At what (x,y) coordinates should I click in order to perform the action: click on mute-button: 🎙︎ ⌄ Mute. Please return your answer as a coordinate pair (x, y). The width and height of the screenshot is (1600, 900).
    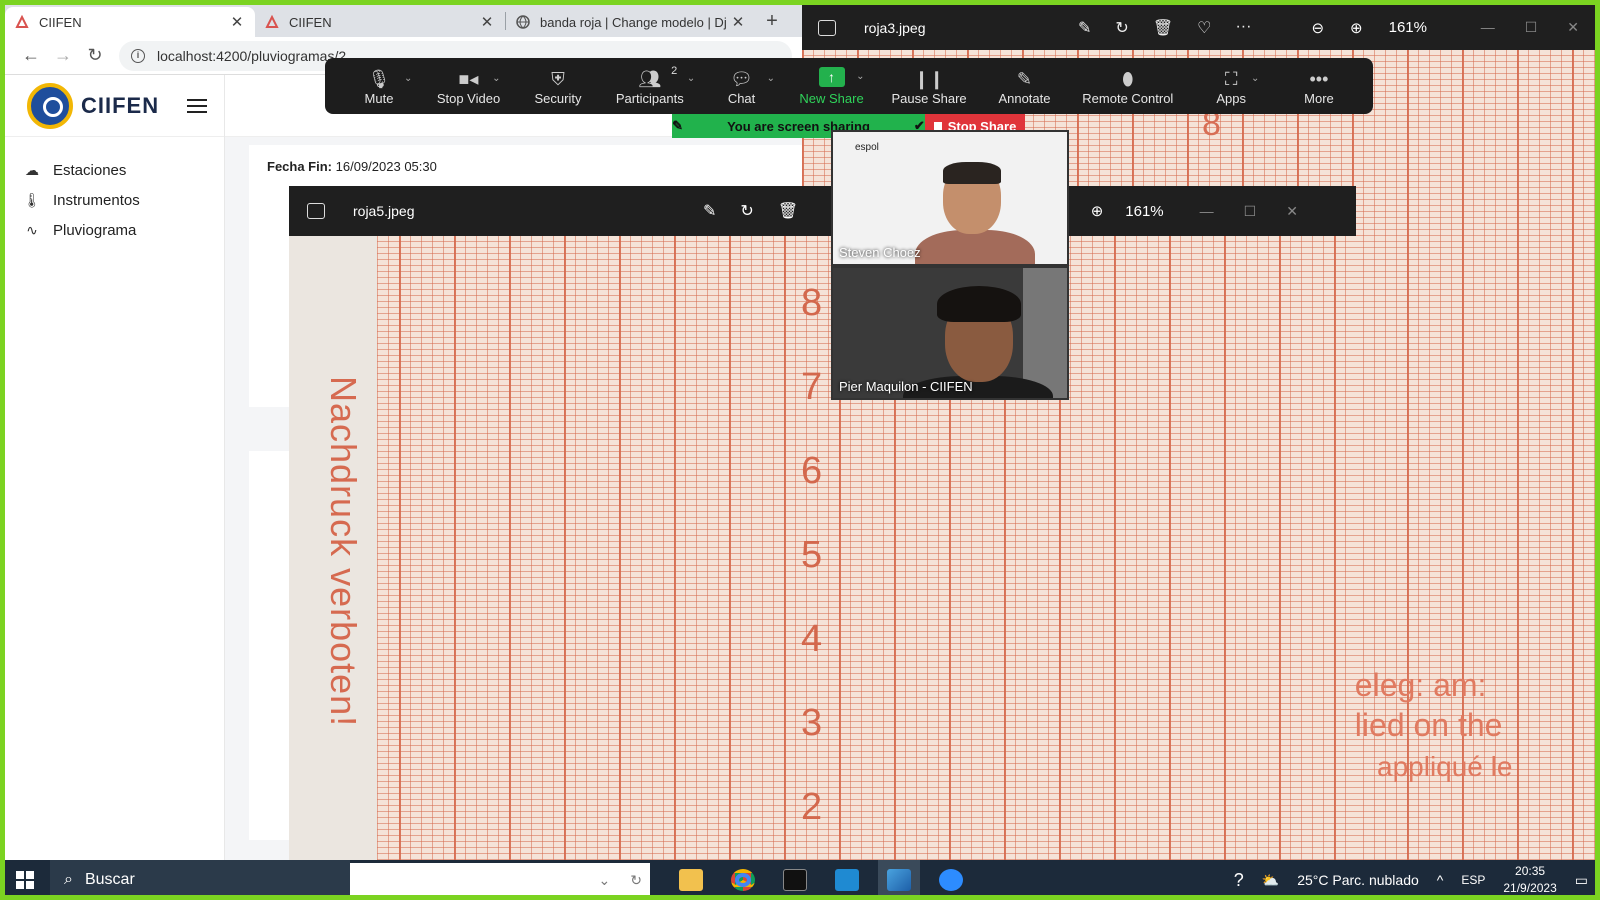
    Looking at the image, I should click on (381, 86).